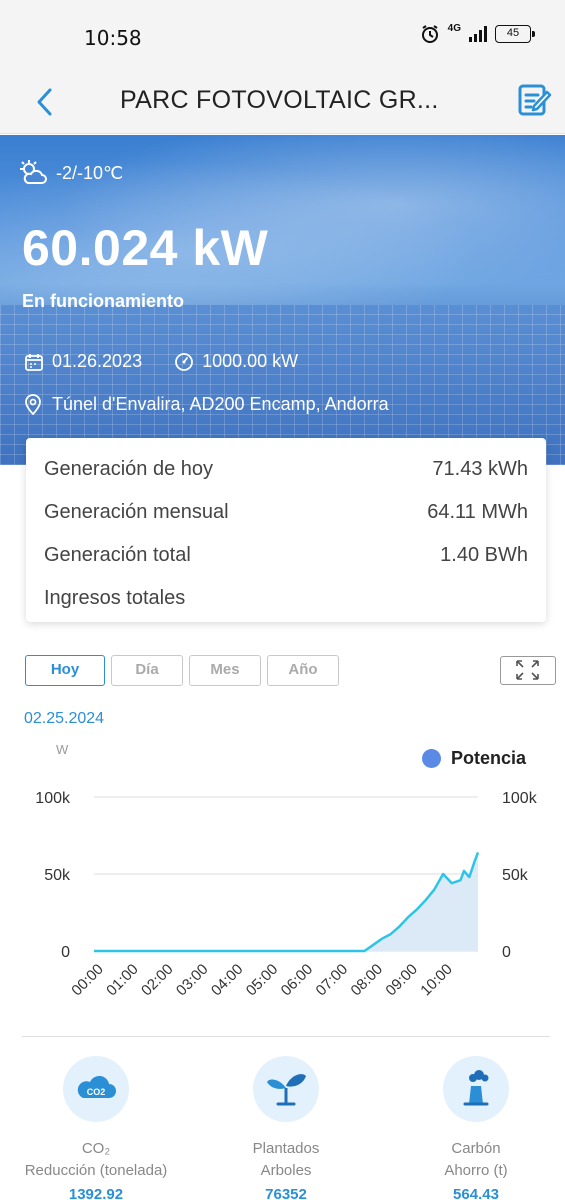 This screenshot has width=565, height=1200. Describe the element at coordinates (96, 1128) in the screenshot. I see `metric-co2: CO2 CO₂ Reducción (tonelada) 1392.92` at that location.